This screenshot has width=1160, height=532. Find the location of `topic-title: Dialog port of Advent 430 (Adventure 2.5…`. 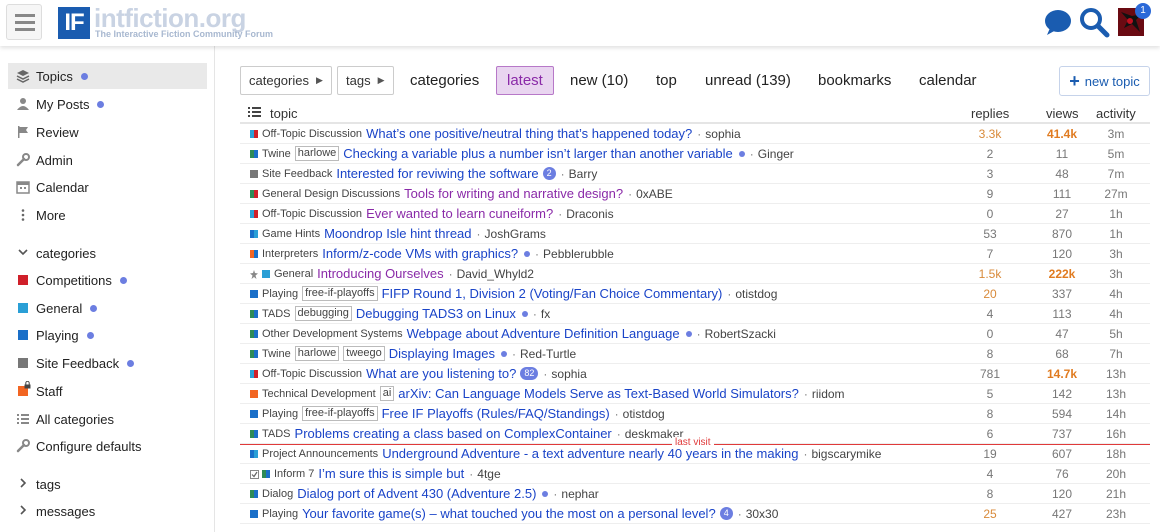

topic-title: Dialog port of Advent 430 (Adventure 2.5… is located at coordinates (416, 493).